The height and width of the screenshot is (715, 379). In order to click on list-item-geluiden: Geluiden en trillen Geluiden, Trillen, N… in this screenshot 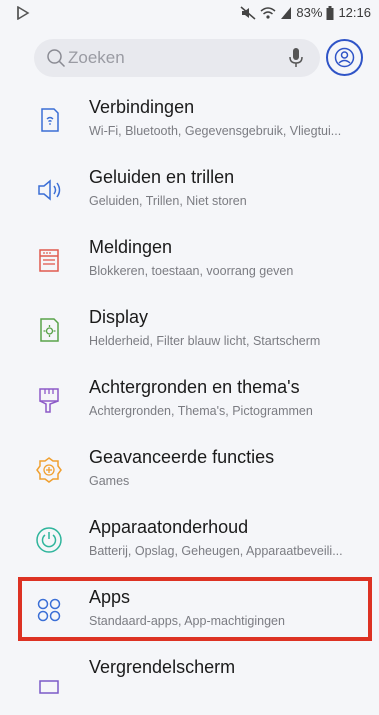, I will do `click(189, 190)`.